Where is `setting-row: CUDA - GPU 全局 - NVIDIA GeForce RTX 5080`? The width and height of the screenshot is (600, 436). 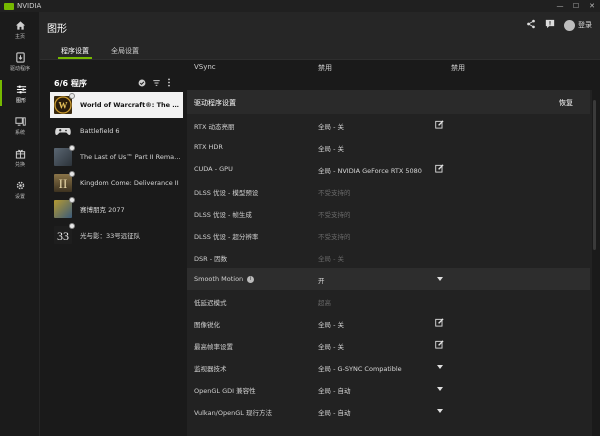
setting-row: CUDA - GPU 全局 - NVIDIA GeForce RTX 5080 is located at coordinates (388, 169).